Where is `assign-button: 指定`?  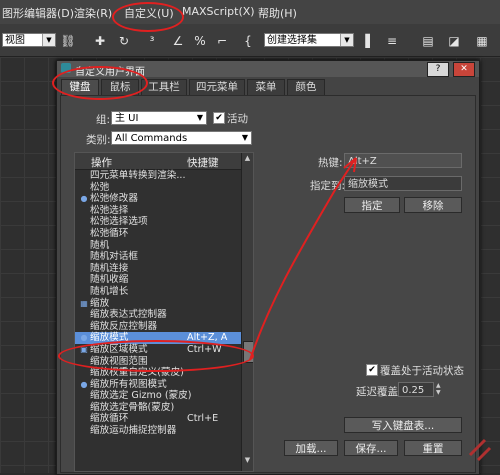 assign-button: 指定 is located at coordinates (372, 205).